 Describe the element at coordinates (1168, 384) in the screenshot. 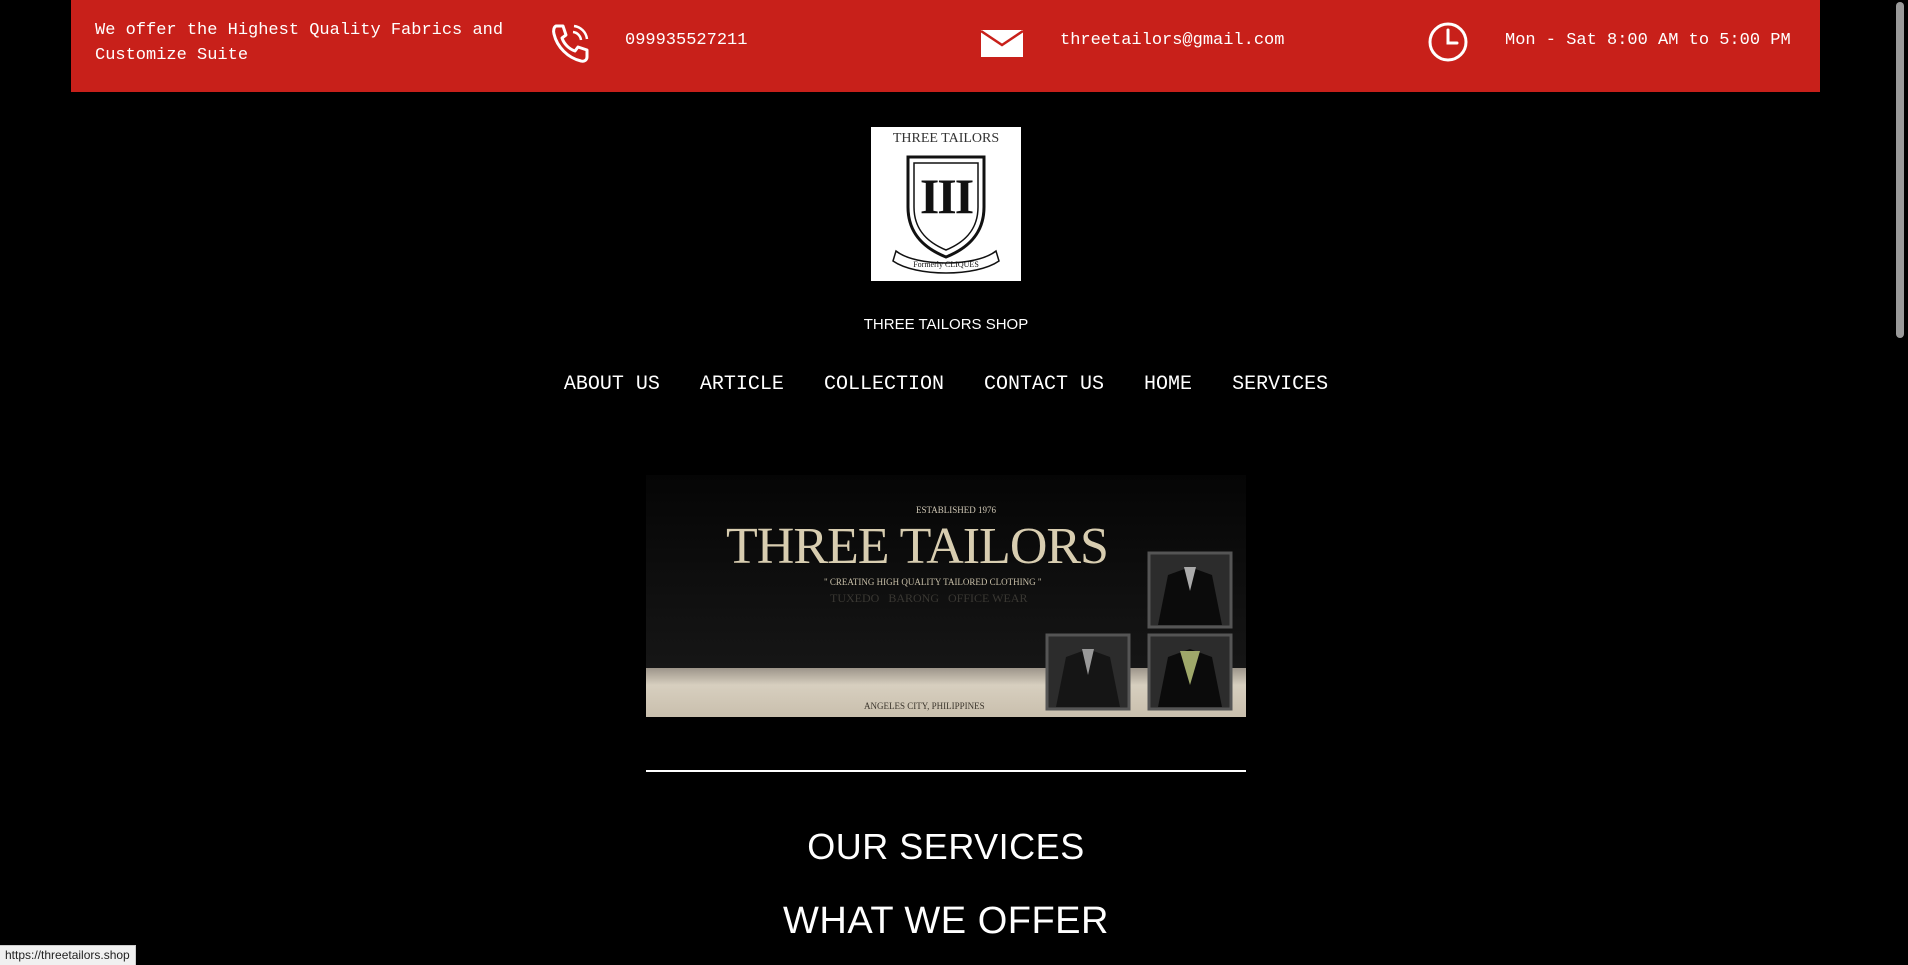

I see `nav-item-home: HOME` at that location.